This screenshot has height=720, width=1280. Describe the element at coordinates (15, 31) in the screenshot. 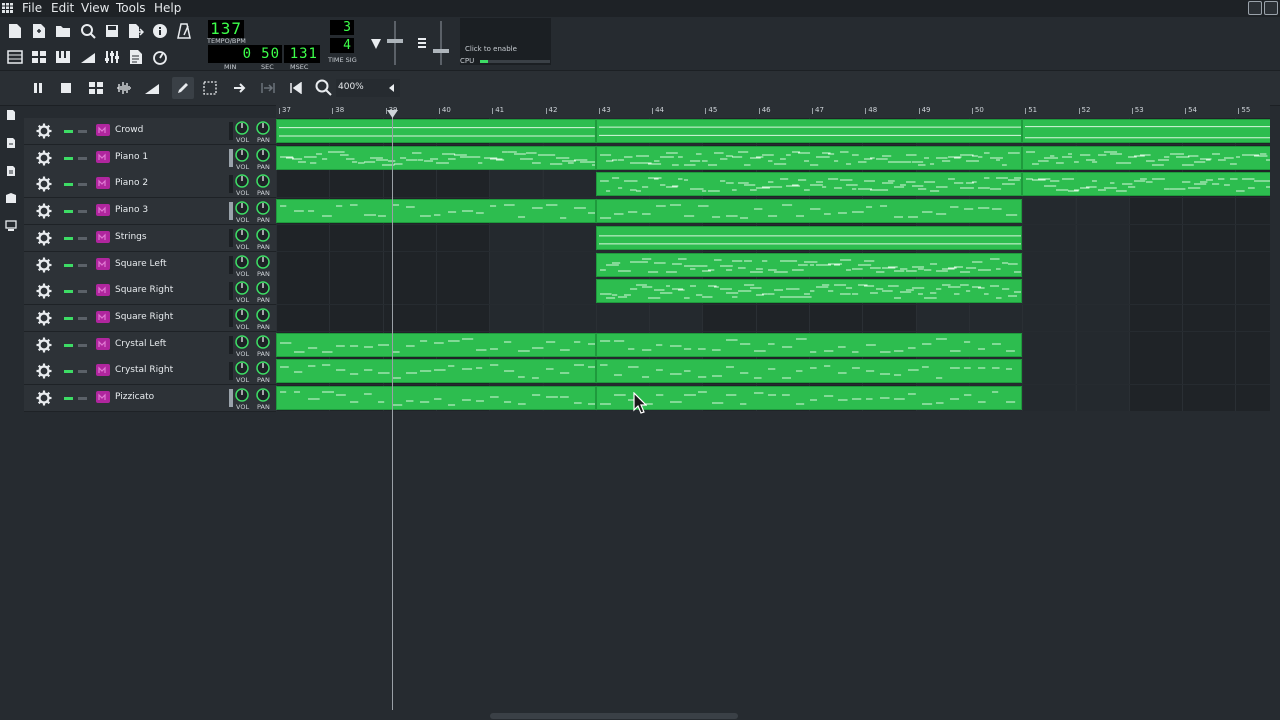

I see `new-project-button` at that location.